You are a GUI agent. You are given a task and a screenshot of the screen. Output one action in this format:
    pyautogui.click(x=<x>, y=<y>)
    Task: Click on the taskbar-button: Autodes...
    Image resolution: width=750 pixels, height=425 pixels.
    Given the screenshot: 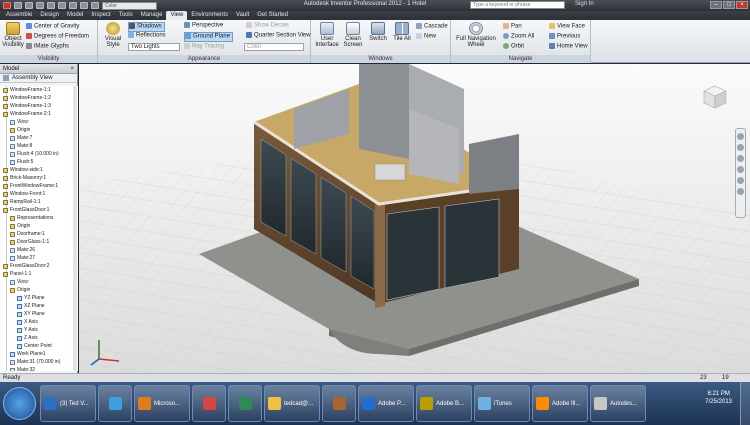 What is the action you would take?
    pyautogui.click(x=618, y=403)
    